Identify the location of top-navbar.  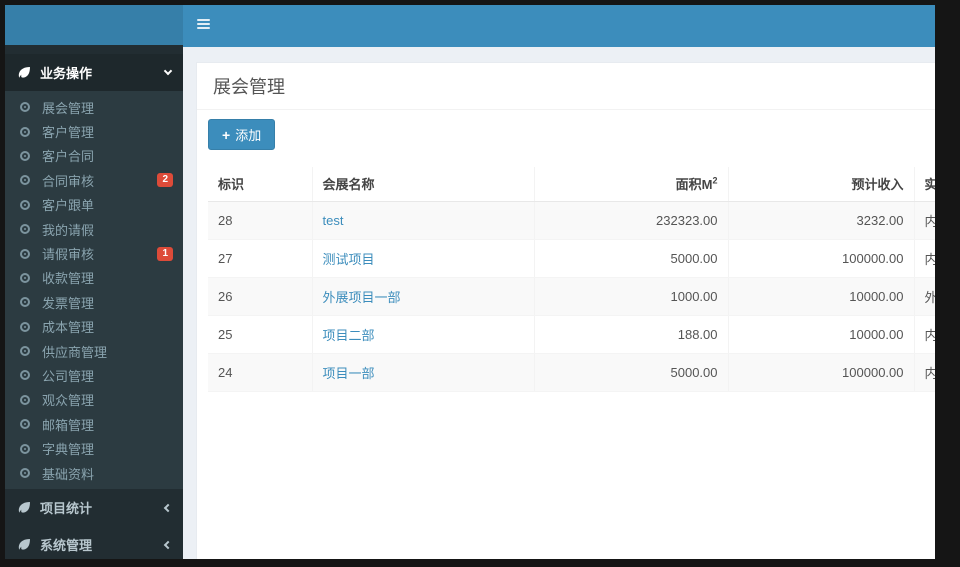
(559, 26).